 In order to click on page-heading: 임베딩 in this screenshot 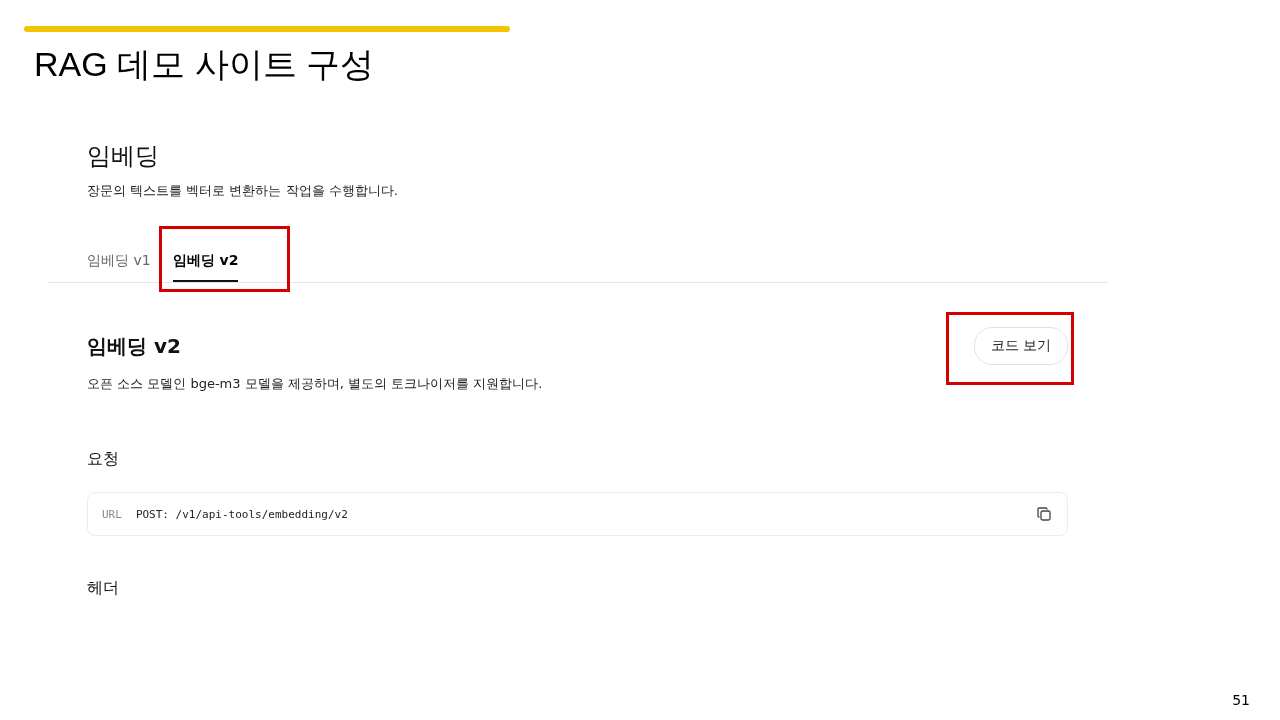, I will do `click(123, 156)`.